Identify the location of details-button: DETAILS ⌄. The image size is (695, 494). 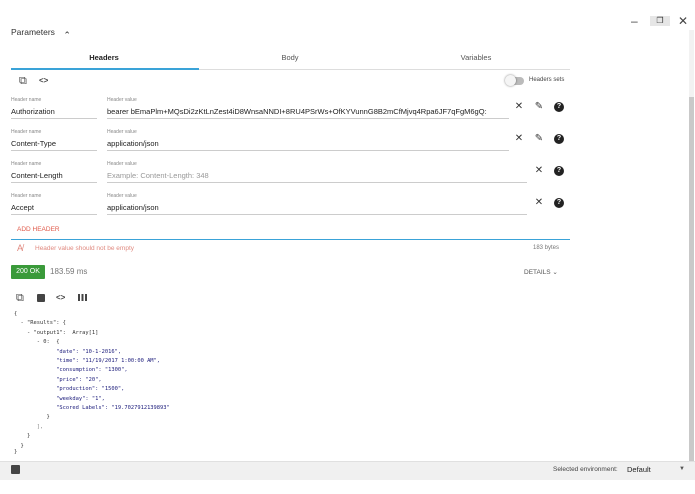
(541, 272).